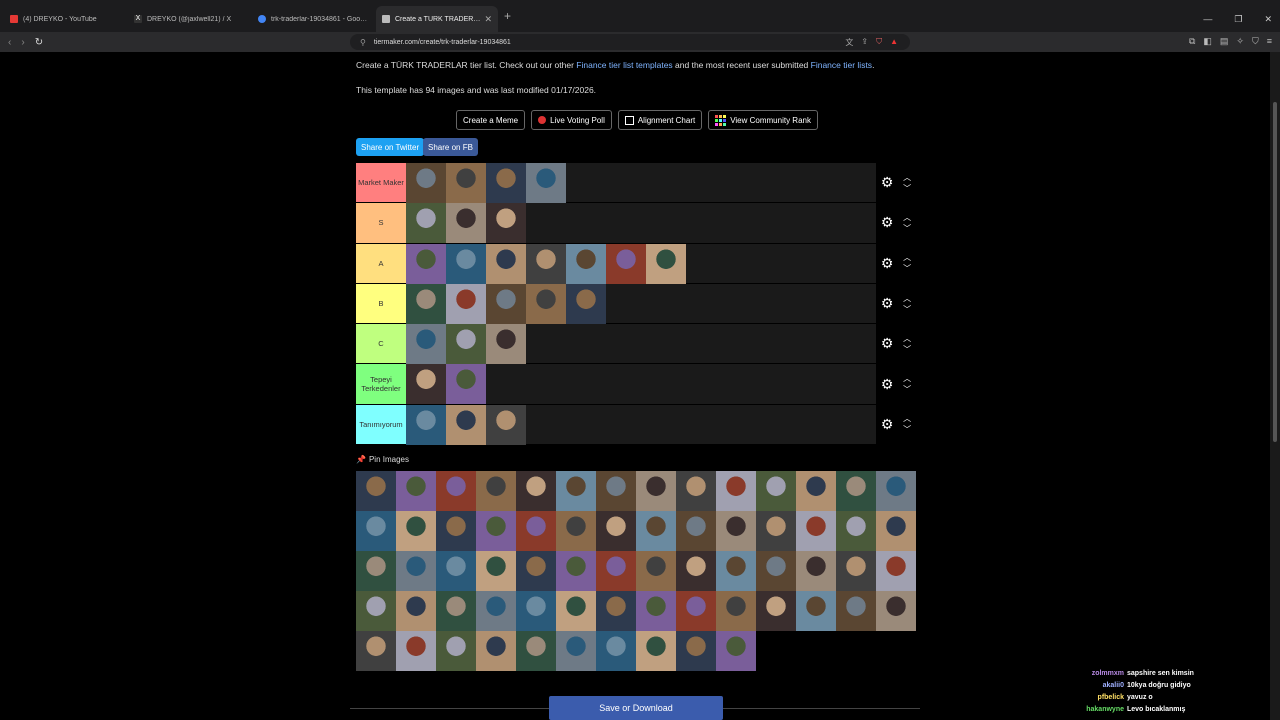  I want to click on share-twitter-button: Share on Twitter, so click(390, 147).